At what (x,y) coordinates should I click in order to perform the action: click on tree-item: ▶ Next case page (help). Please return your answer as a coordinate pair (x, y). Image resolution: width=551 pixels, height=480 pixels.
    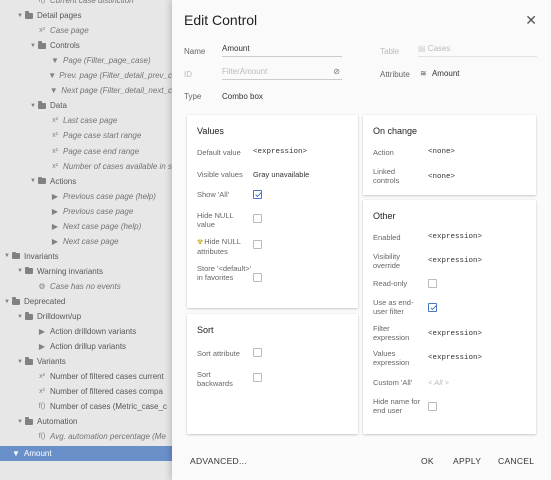
    Looking at the image, I should click on (86, 226).